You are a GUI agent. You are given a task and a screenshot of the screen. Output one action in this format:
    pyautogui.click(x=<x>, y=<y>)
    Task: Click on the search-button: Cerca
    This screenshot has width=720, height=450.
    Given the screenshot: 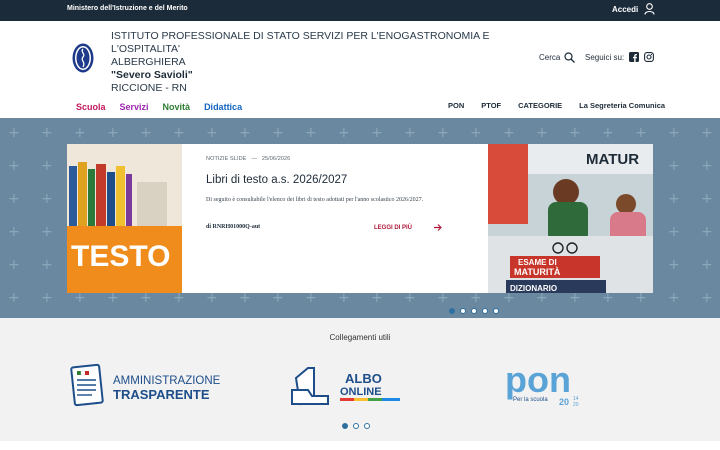 What is the action you would take?
    pyautogui.click(x=557, y=57)
    